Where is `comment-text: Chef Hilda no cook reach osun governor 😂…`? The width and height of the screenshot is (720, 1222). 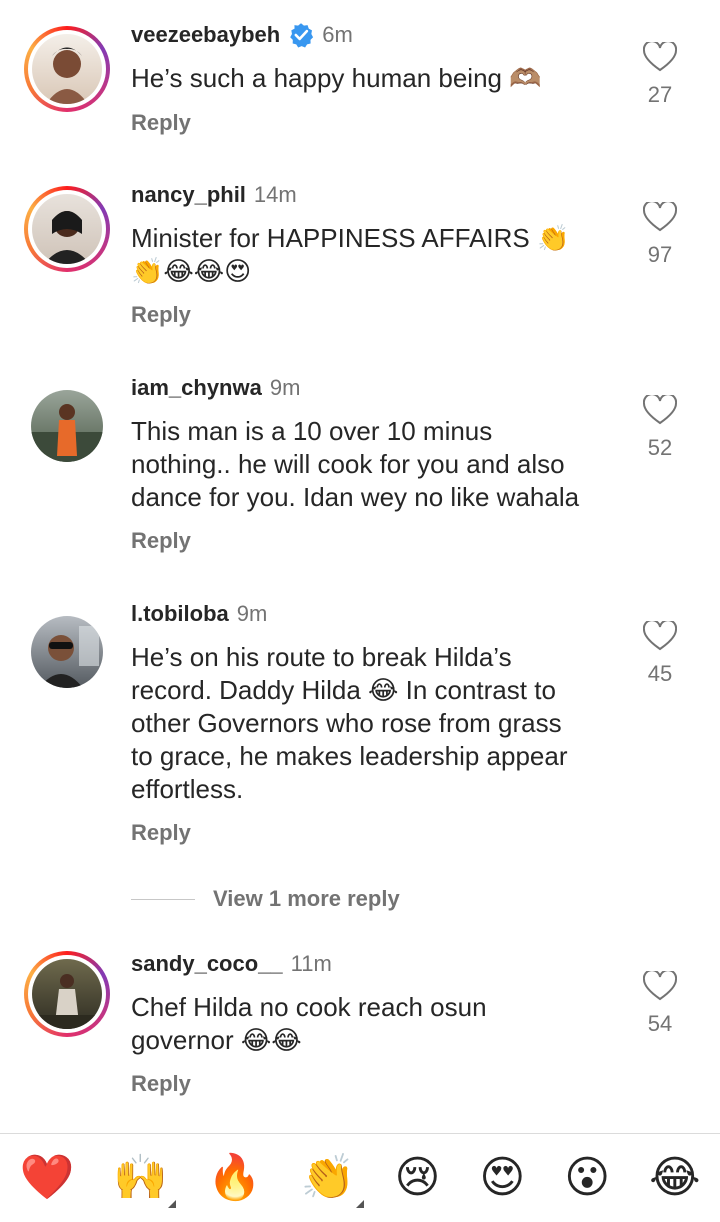
comment-text: Chef Hilda no cook reach osun governor 😂… is located at coordinates (309, 1023).